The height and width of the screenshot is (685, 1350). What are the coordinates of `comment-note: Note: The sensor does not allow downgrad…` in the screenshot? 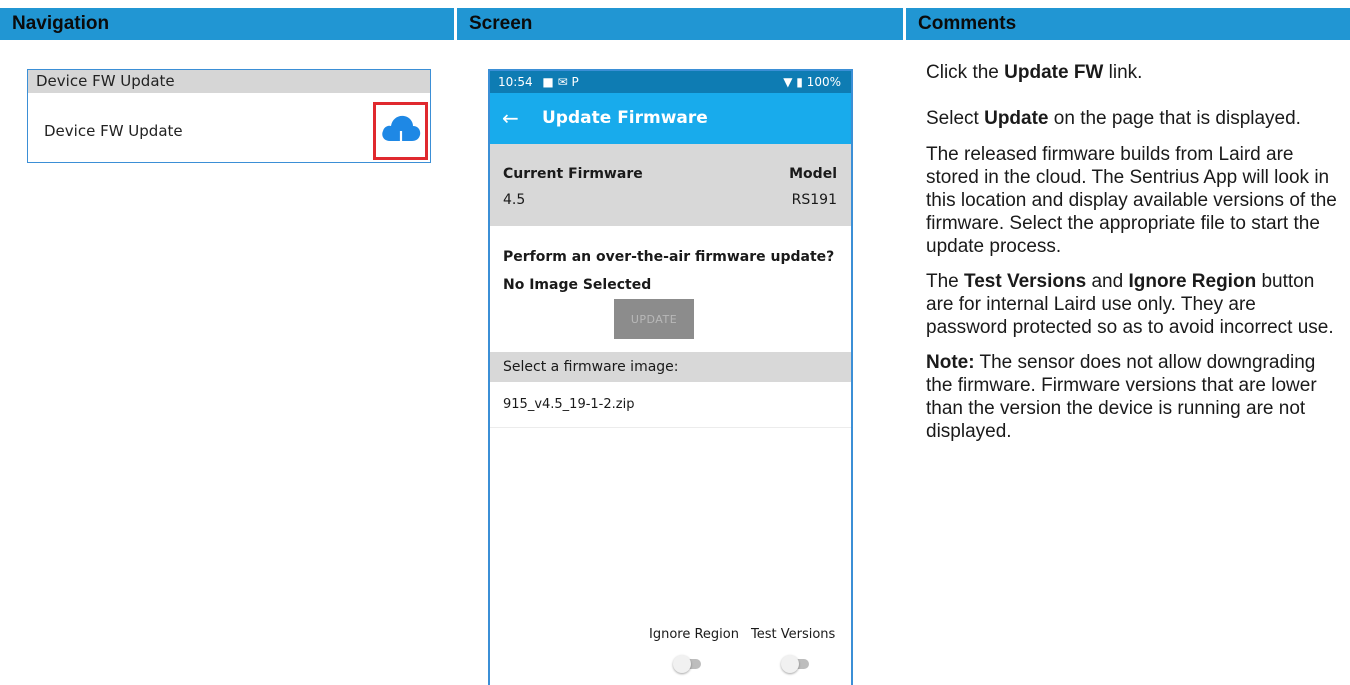 It's located at (1133, 397).